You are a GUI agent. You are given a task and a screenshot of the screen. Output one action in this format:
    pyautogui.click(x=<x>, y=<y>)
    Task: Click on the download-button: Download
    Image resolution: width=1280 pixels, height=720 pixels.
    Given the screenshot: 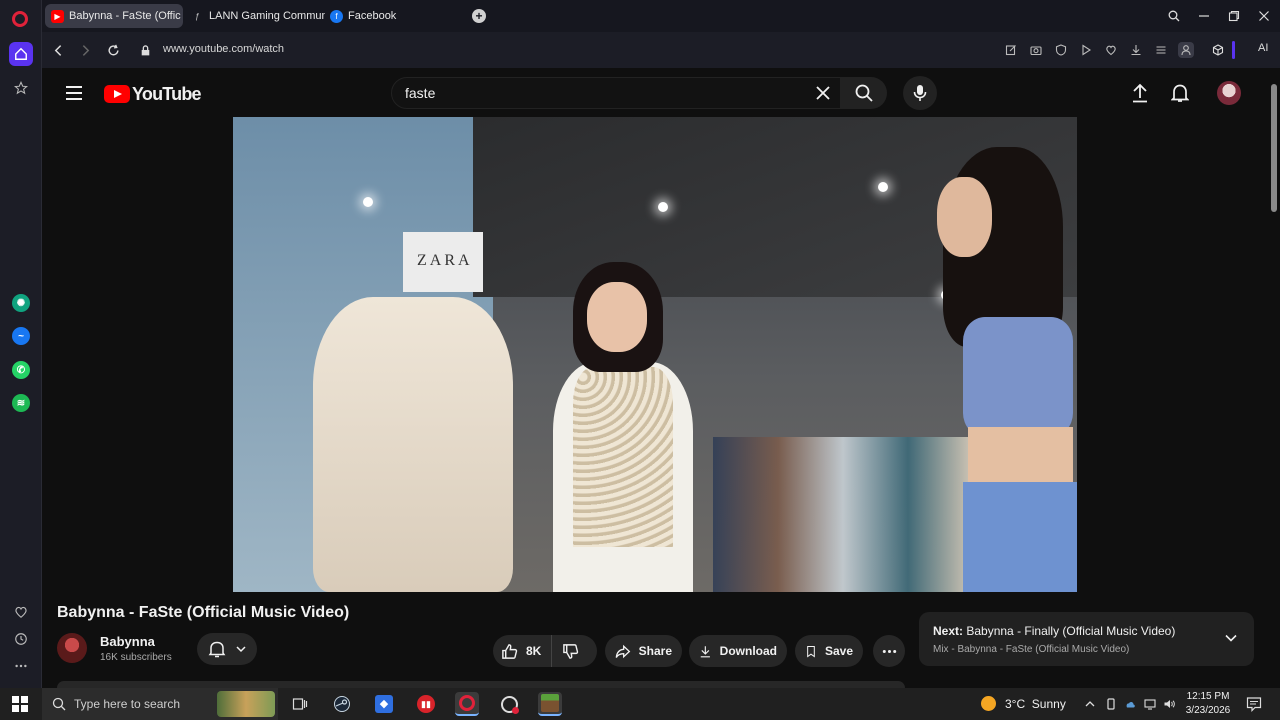 What is the action you would take?
    pyautogui.click(x=738, y=651)
    